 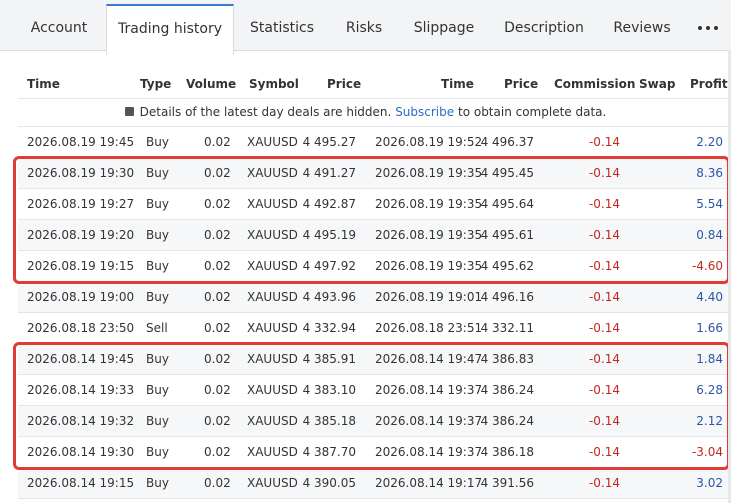 What do you see at coordinates (364, 25) in the screenshot?
I see `tab-risks: Risks` at bounding box center [364, 25].